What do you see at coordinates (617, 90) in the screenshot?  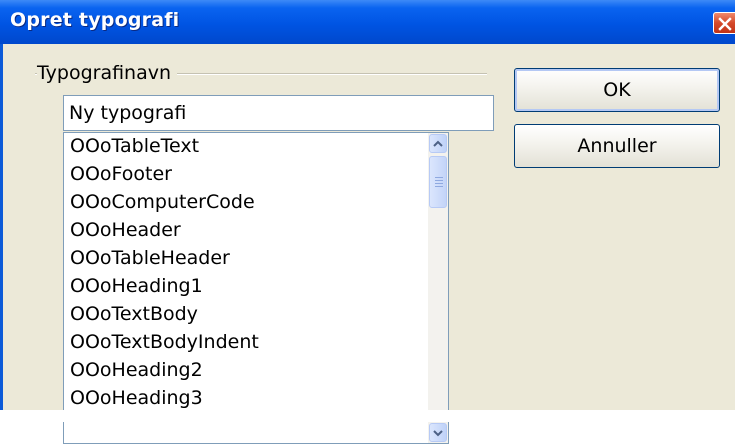 I see `ok-button: OK` at bounding box center [617, 90].